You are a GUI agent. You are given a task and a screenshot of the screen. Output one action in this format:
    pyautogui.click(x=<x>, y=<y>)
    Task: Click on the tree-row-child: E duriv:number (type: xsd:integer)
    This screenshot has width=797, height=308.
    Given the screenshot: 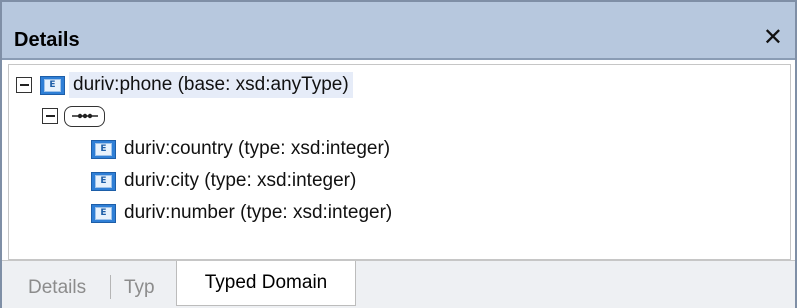 What is the action you would take?
    pyautogui.click(x=241, y=213)
    